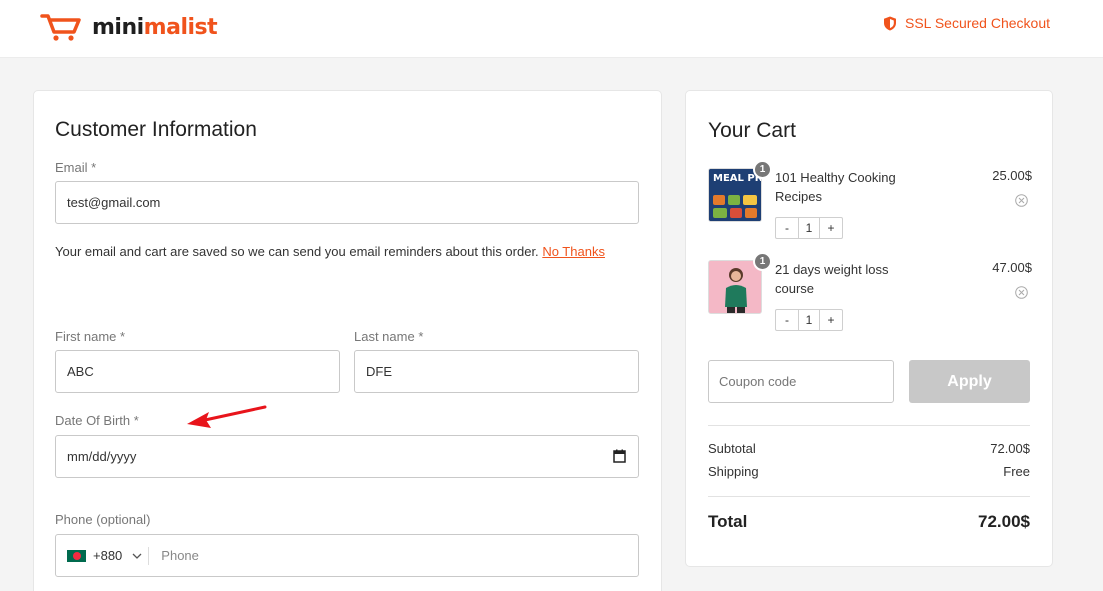 This screenshot has width=1103, height=591. I want to click on weight-loss-cover-image, so click(735, 287).